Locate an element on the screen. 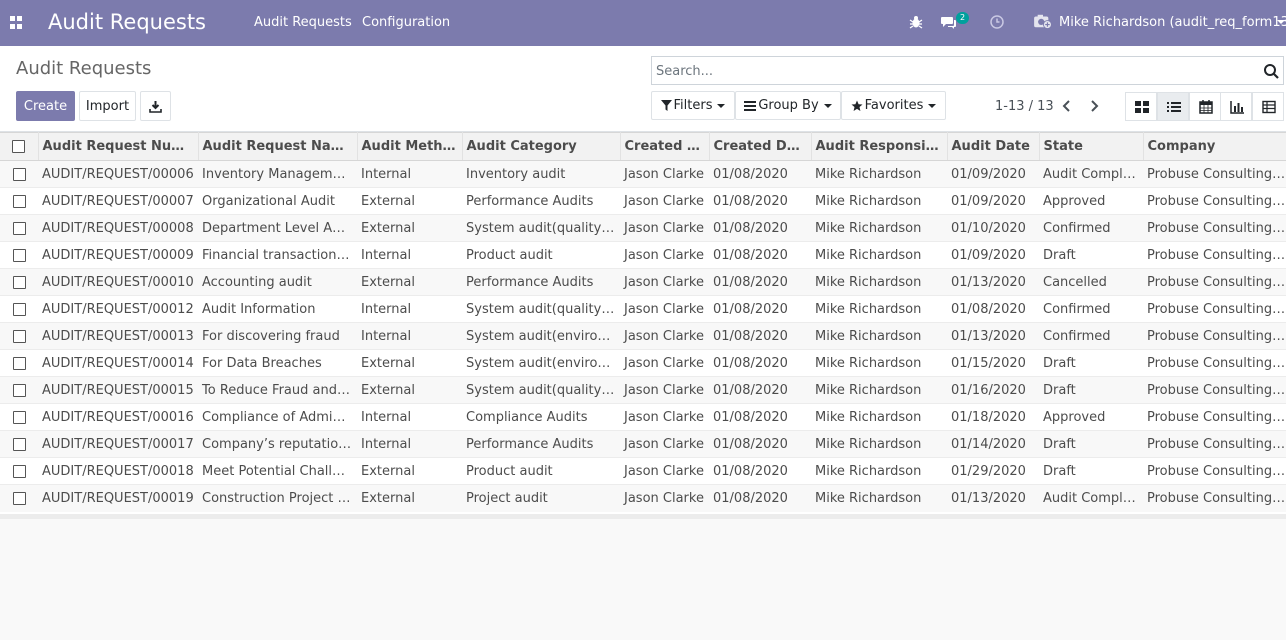 This screenshot has width=1286, height=640. cell-audit-date: 01/08/2020 is located at coordinates (993, 309).